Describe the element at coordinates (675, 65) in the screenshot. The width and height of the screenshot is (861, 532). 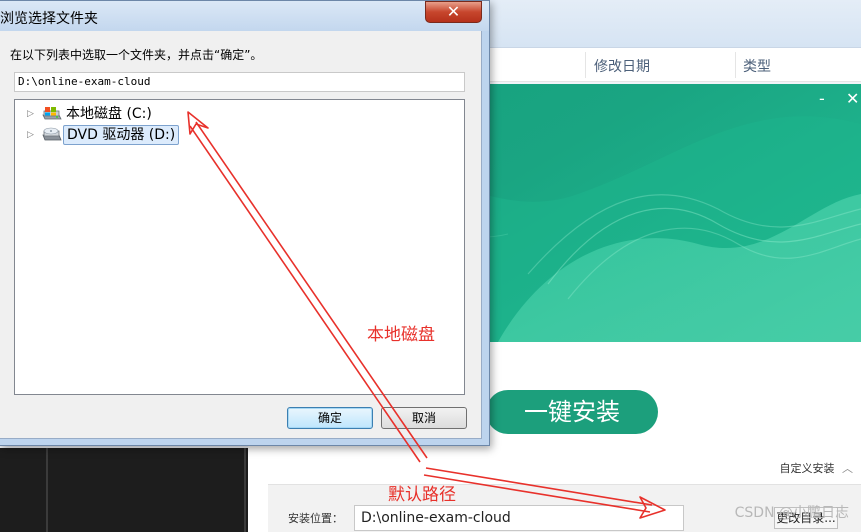
I see `explorer-column-header: 修改日期 类型` at that location.